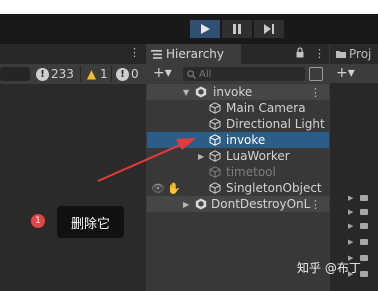 The image size is (378, 291). I want to click on pickable-hand-icon: ✋, so click(174, 188).